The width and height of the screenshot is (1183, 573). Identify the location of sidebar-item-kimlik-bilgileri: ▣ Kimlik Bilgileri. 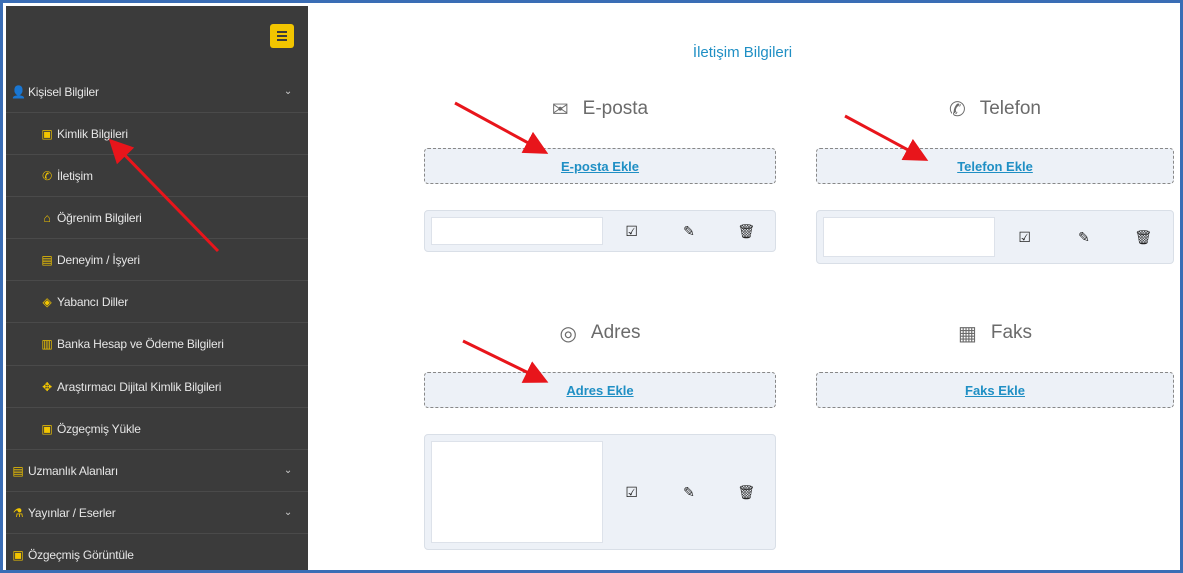
(157, 134).